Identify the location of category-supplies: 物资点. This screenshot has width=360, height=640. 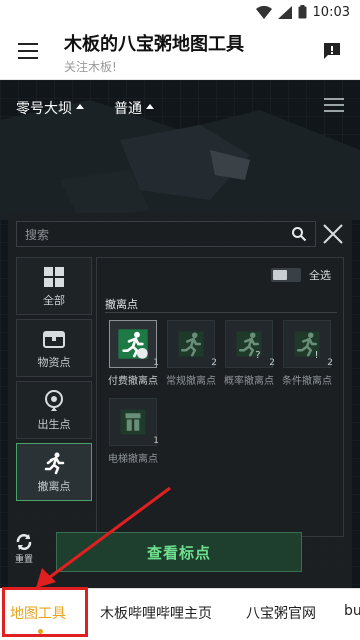
(54, 348).